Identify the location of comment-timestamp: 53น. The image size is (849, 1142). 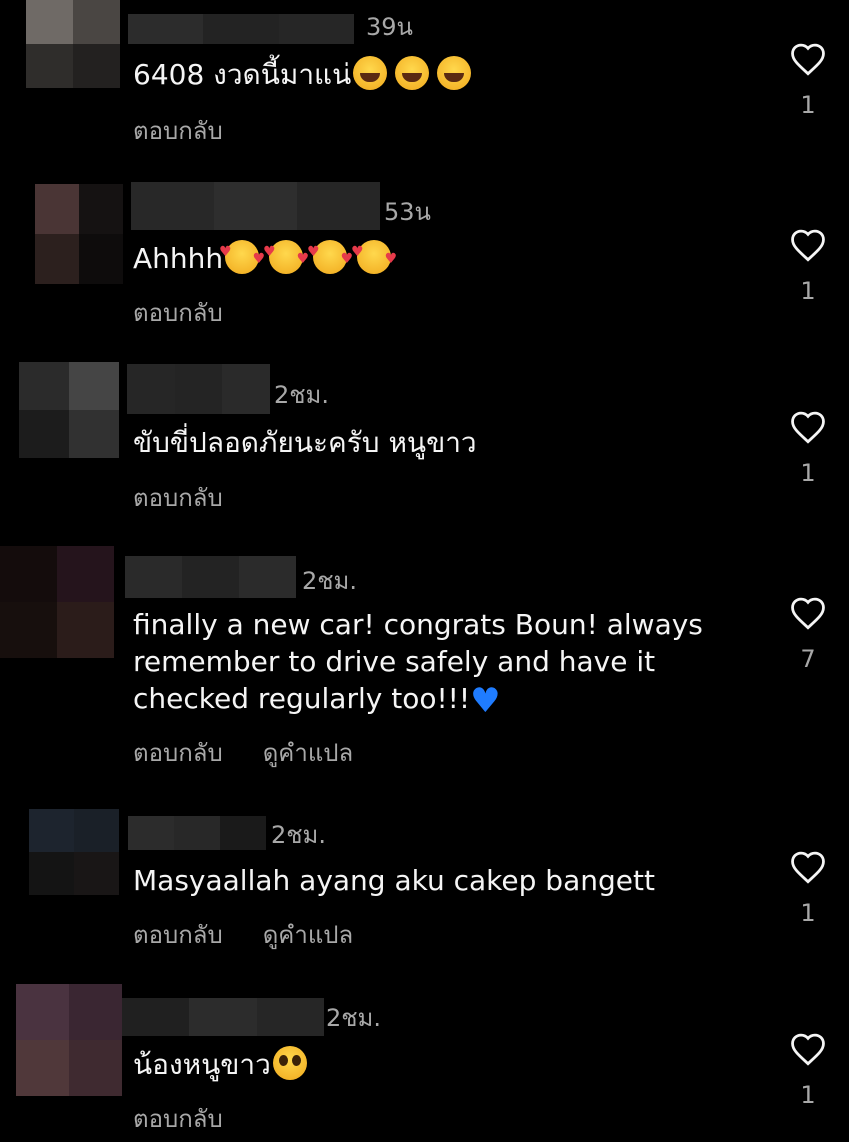
(407, 212).